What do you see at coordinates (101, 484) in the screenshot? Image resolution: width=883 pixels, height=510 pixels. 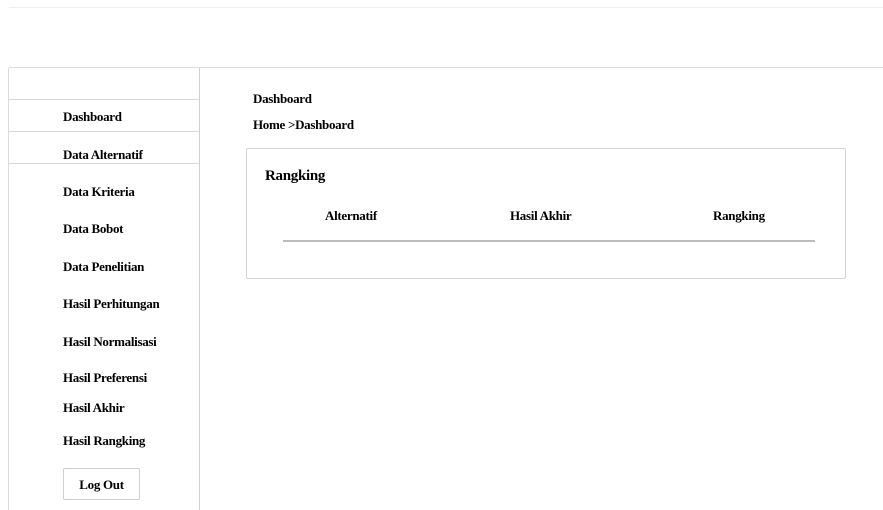 I see `logout-button: Log Out` at bounding box center [101, 484].